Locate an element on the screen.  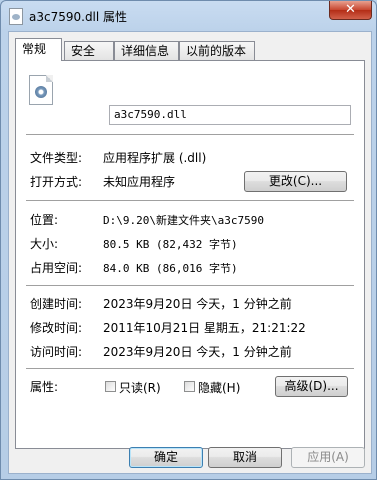
size-on-disk-value: 84.0 KB (86,016 字节) is located at coordinates (170, 268).